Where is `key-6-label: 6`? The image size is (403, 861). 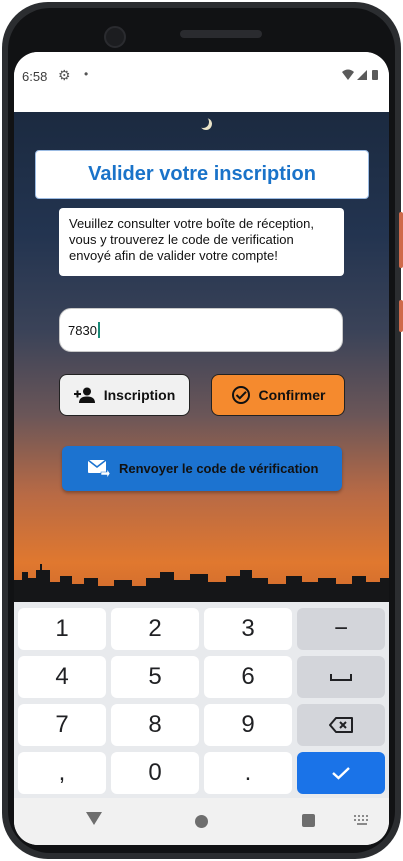 key-6-label: 6 is located at coordinates (248, 676).